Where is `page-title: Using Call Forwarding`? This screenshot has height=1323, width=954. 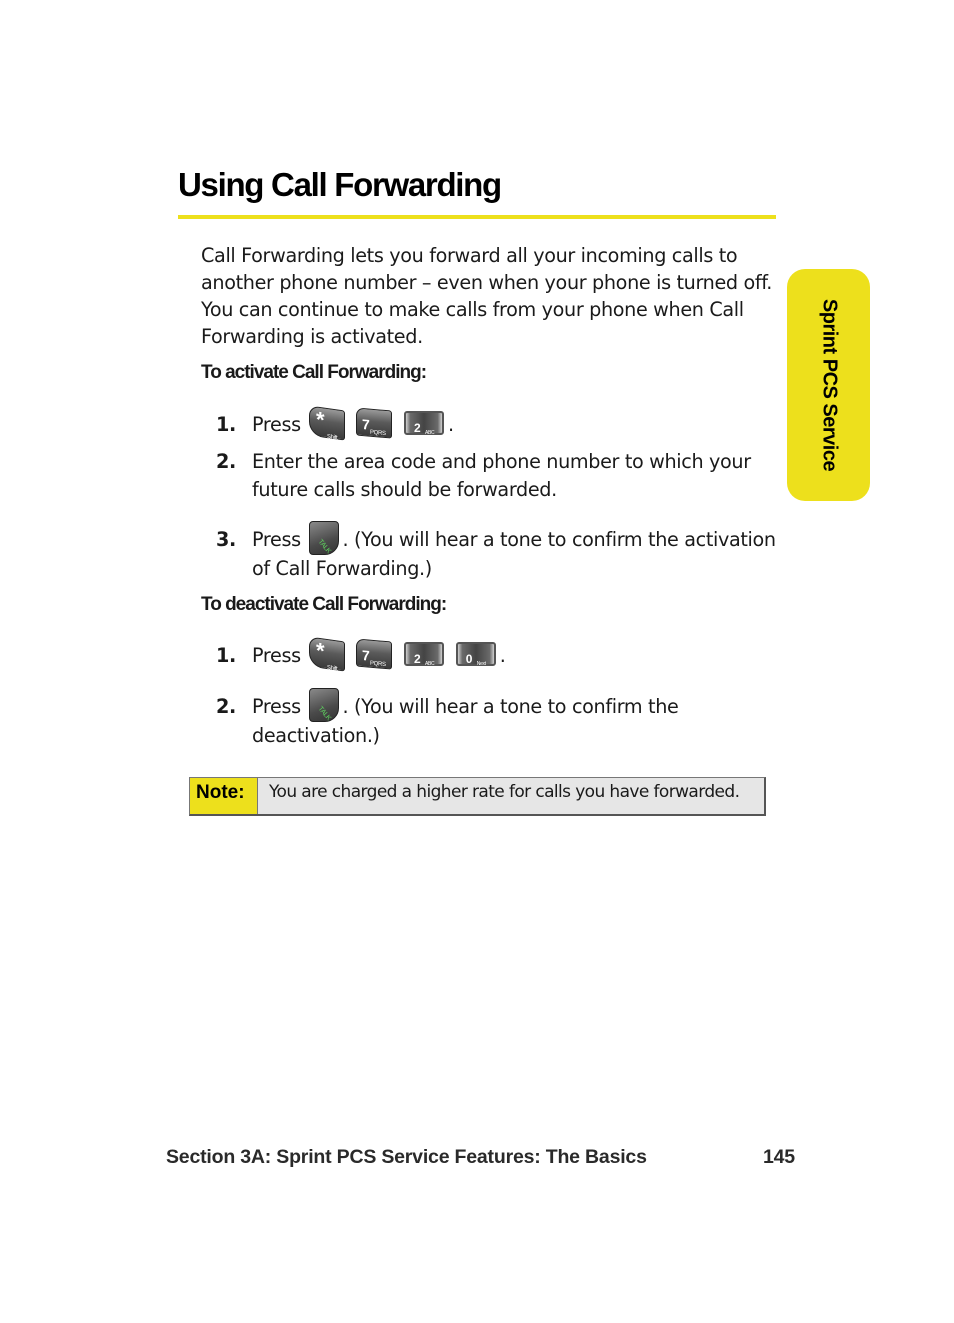
page-title: Using Call Forwarding is located at coordinates (340, 184).